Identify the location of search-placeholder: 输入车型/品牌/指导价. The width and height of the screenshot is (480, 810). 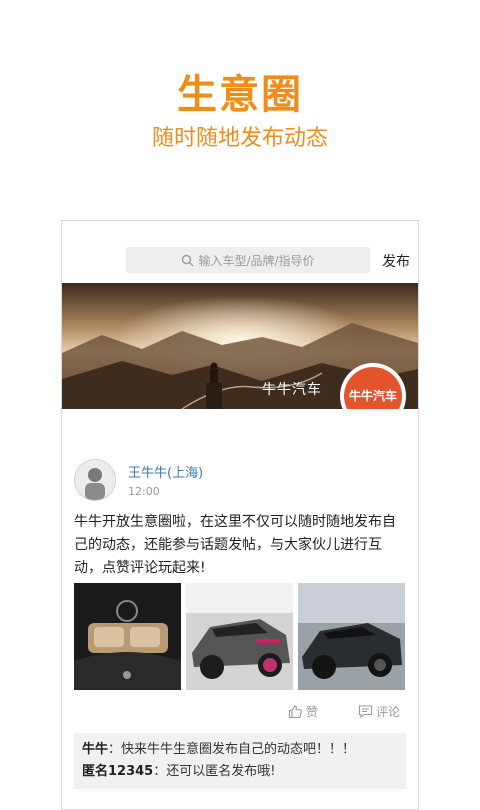
(256, 260).